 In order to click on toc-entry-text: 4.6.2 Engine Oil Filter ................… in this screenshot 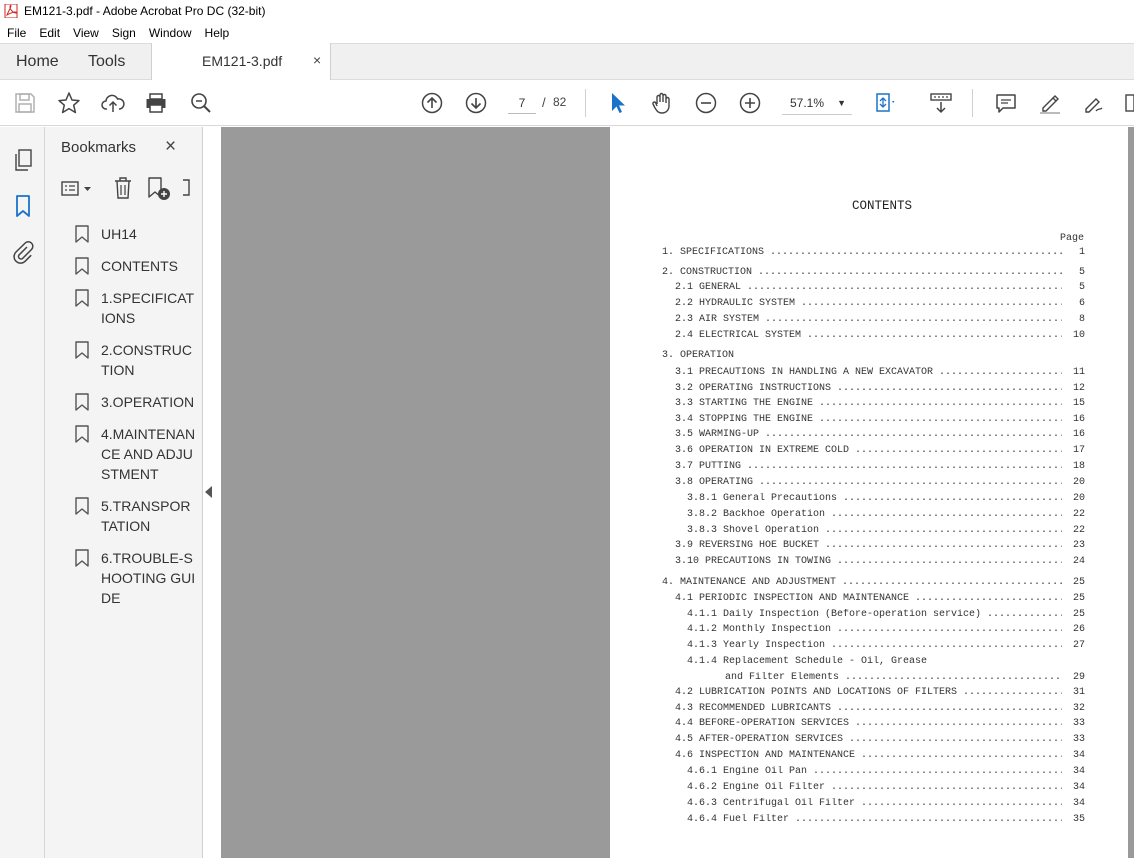, I will do `click(874, 787)`.